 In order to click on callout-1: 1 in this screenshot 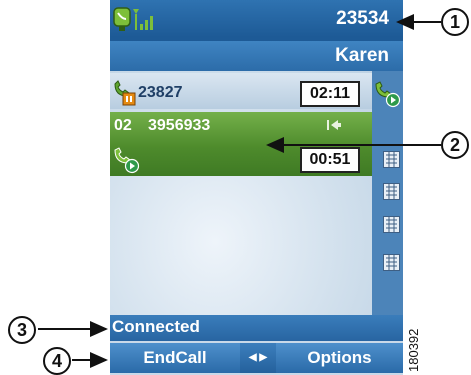, I will do `click(455, 22)`.